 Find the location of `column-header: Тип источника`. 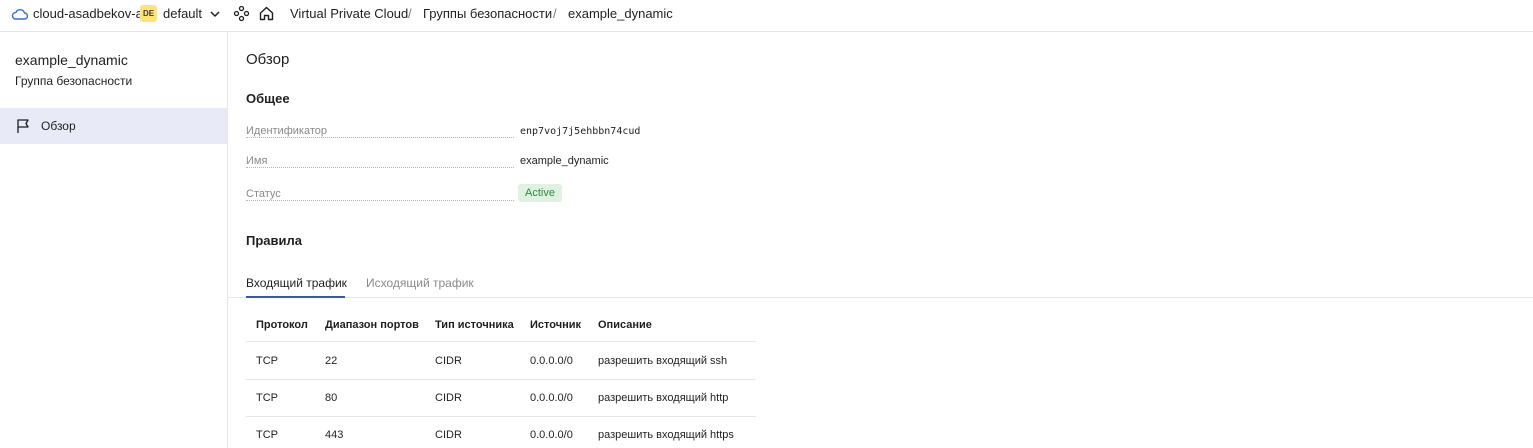

column-header: Тип источника is located at coordinates (474, 325).